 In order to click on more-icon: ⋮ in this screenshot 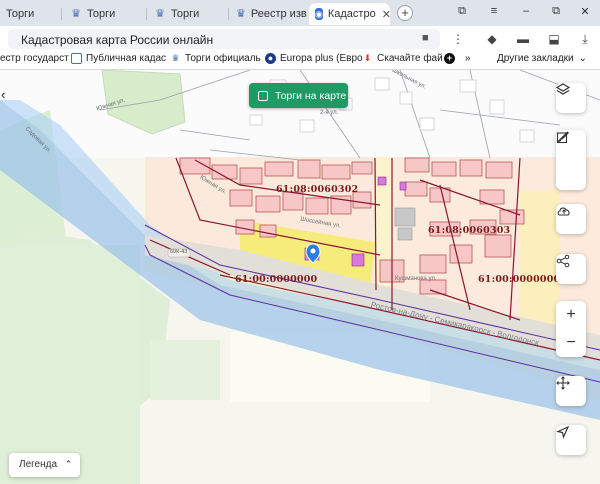, I will do `click(458, 39)`.